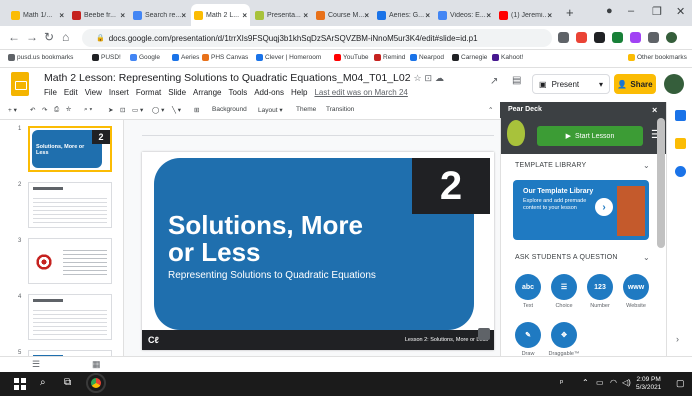  I want to click on menu-item: Insert, so click(119, 92).